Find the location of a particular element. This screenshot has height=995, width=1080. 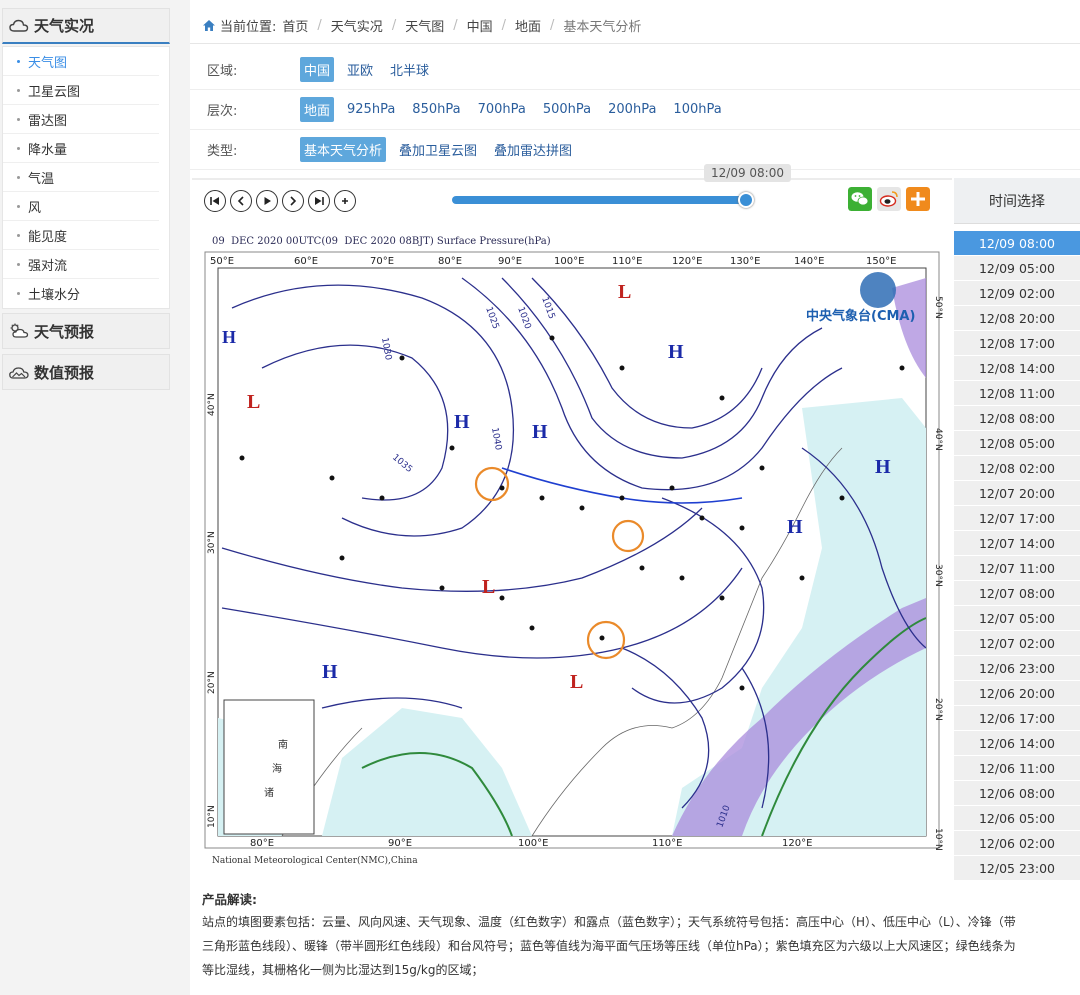

sidebar-item-soil-moisture: 土壤水分 is located at coordinates (81, 293).